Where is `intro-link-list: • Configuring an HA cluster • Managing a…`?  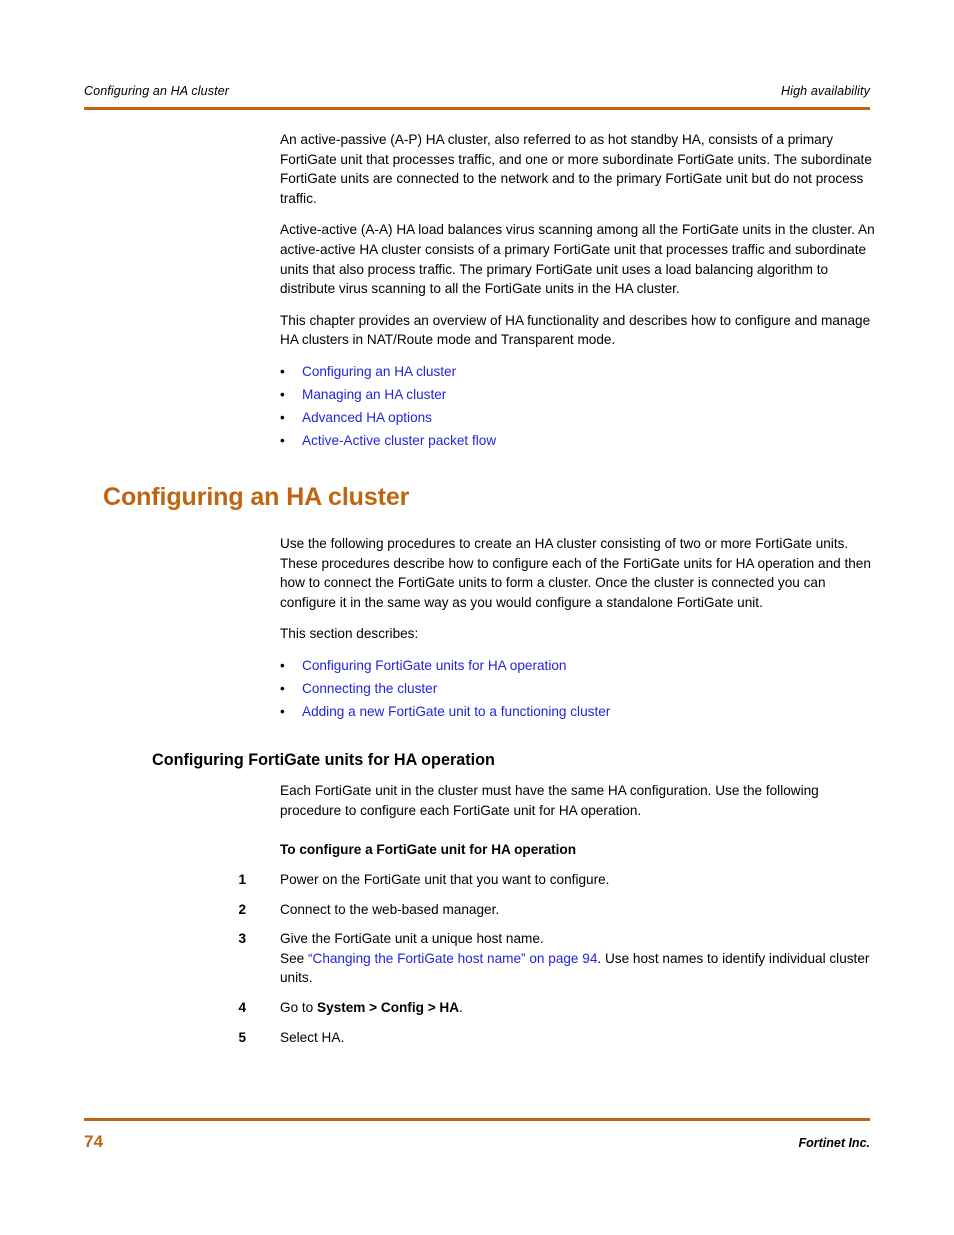
intro-link-list: • Configuring an HA cluster • Managing a… is located at coordinates (477, 406).